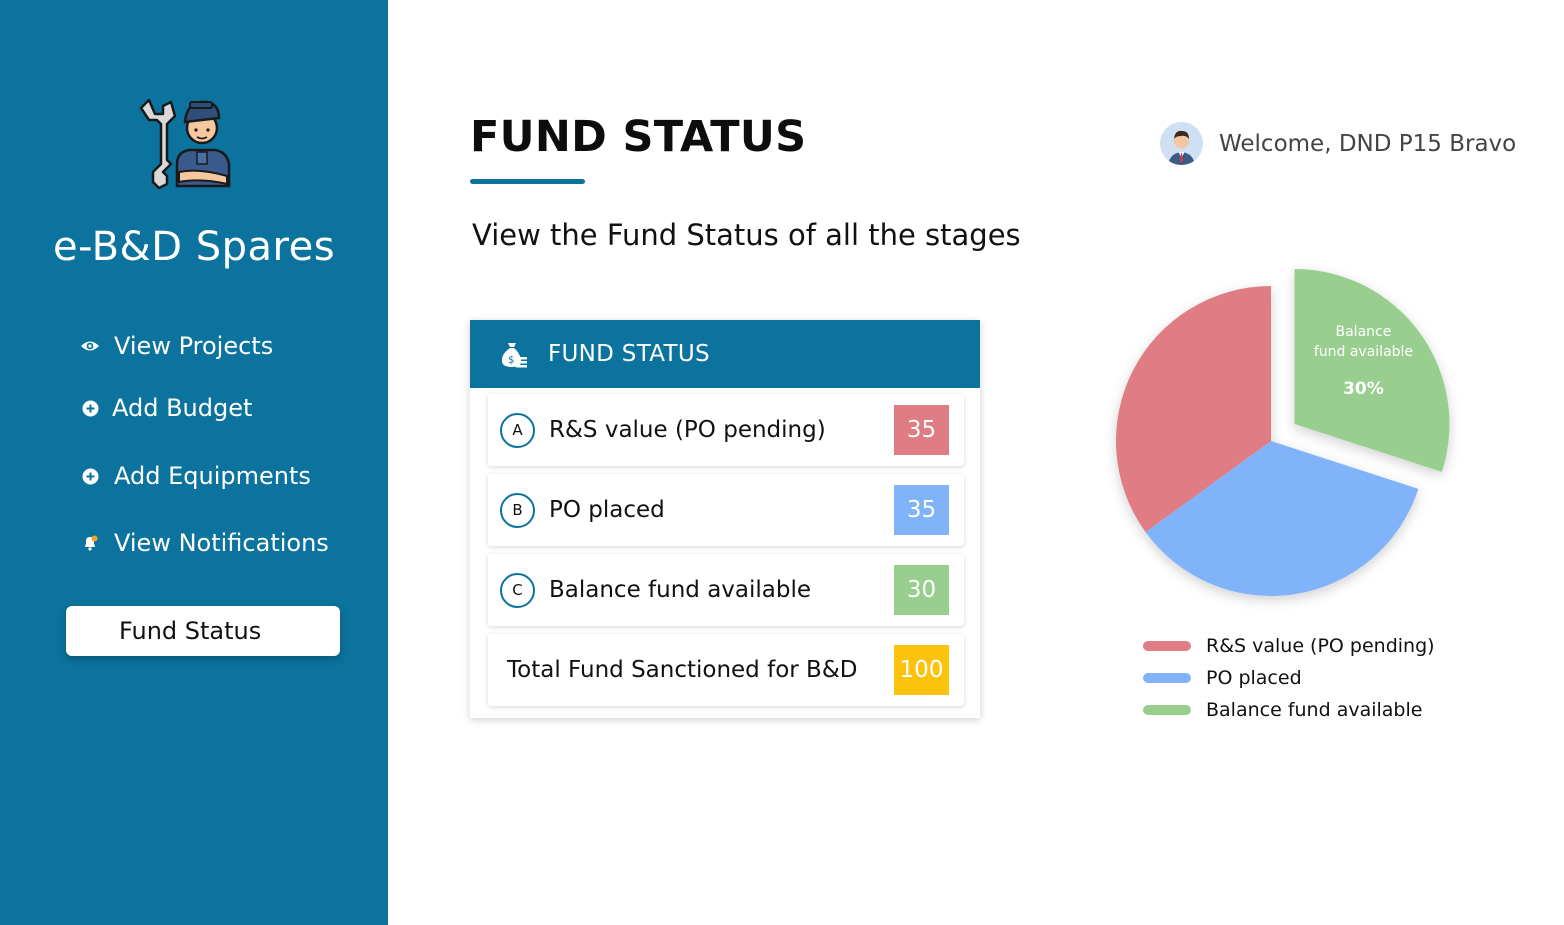 This screenshot has height=925, width=1564. Describe the element at coordinates (517, 510) in the screenshot. I see `row-letter: B` at that location.